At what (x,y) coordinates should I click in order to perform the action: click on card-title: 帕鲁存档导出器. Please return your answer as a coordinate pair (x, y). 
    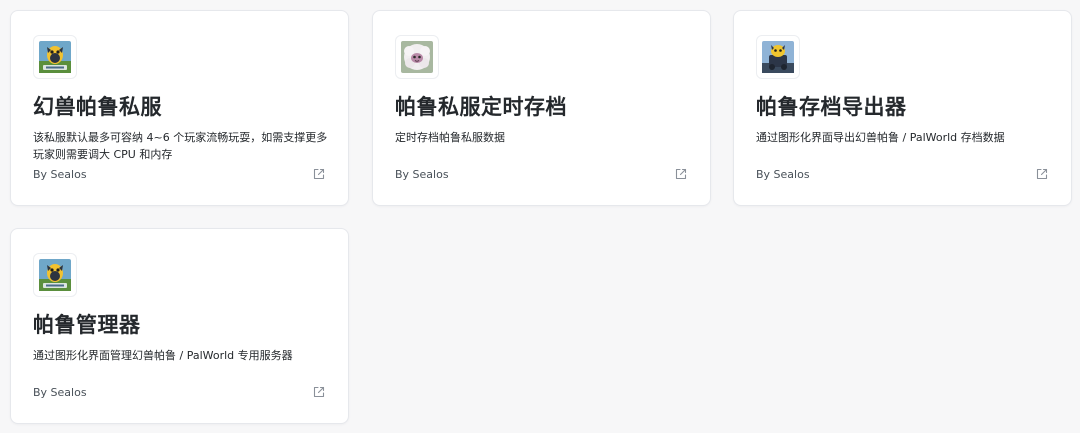
    Looking at the image, I should click on (831, 107).